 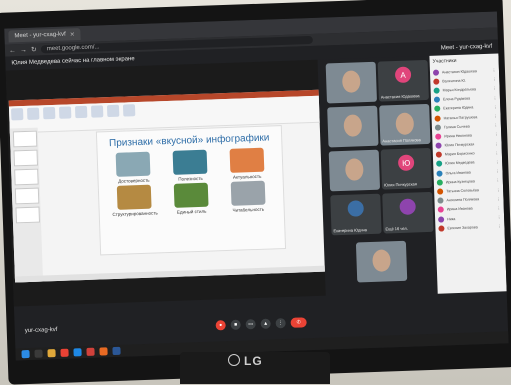 I want to click on end-call-button: ✆, so click(x=298, y=322).